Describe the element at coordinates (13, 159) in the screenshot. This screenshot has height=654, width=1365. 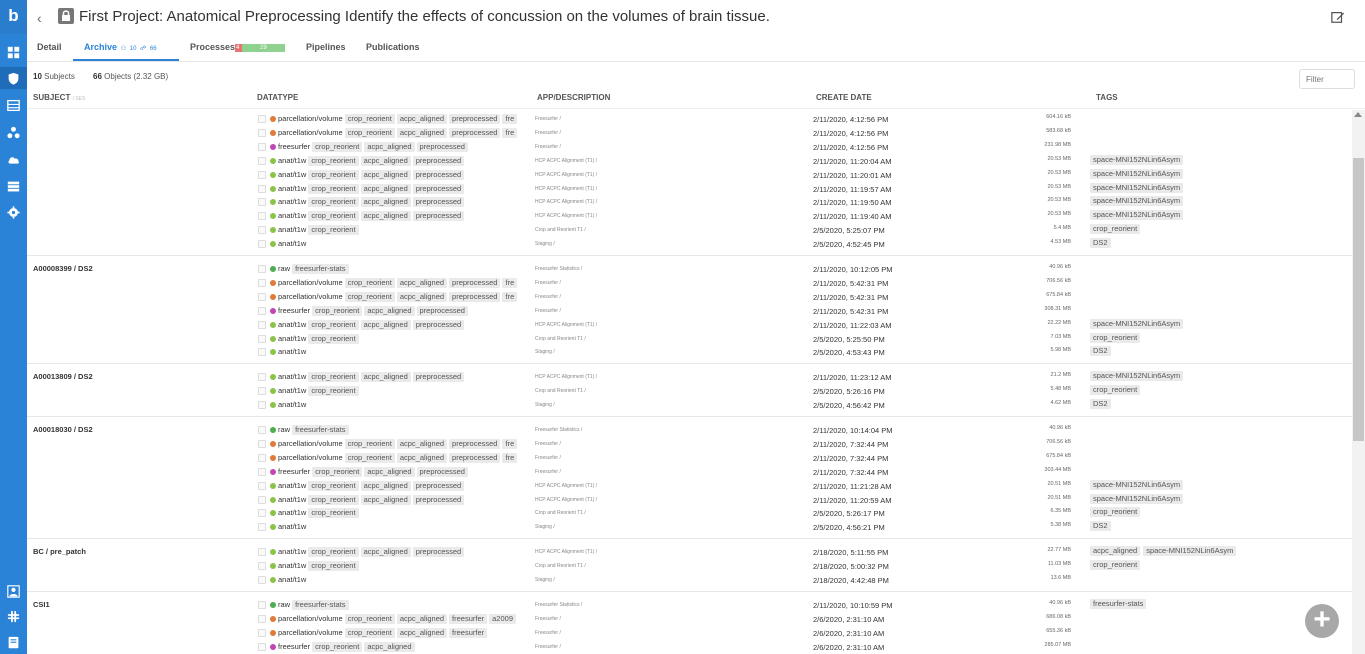
I see `cloud-upload-icon` at that location.